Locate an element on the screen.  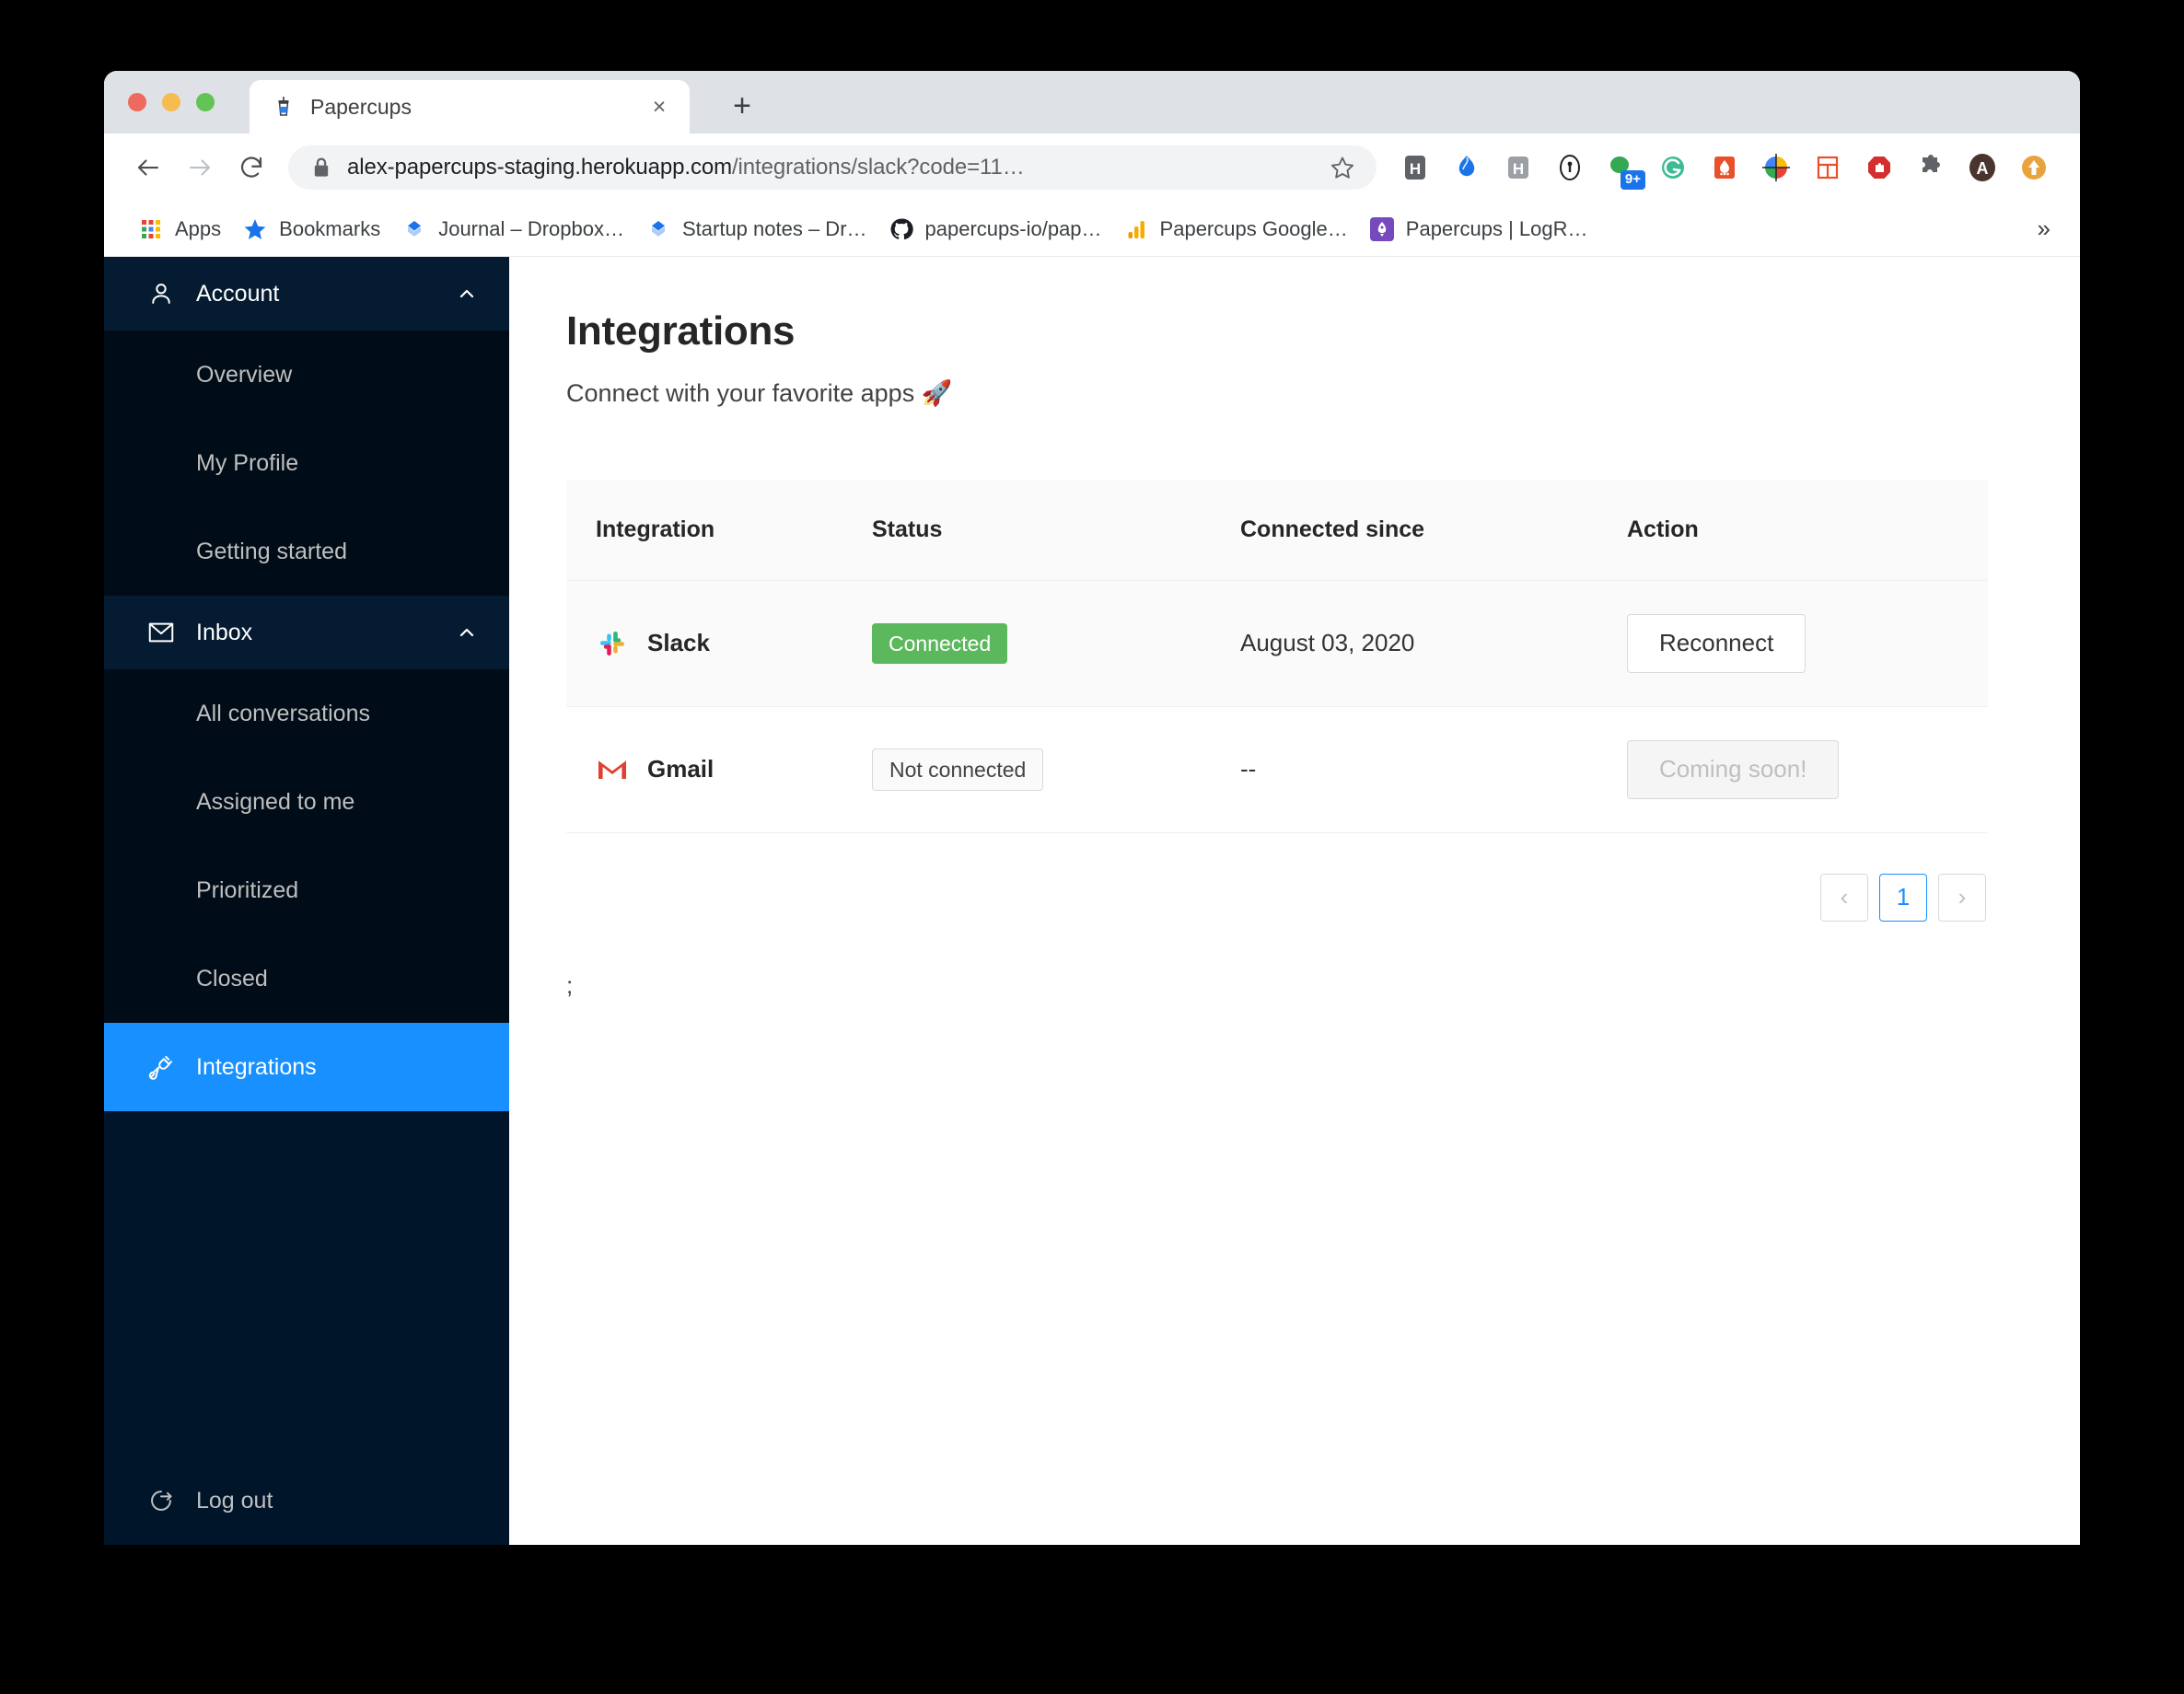
cell-connected-since-gmail: -- is located at coordinates (1404, 769).